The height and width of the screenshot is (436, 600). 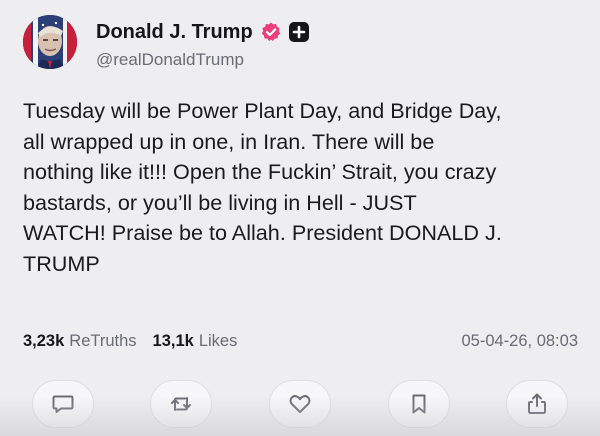 I want to click on bookmark-icon, so click(x=419, y=404).